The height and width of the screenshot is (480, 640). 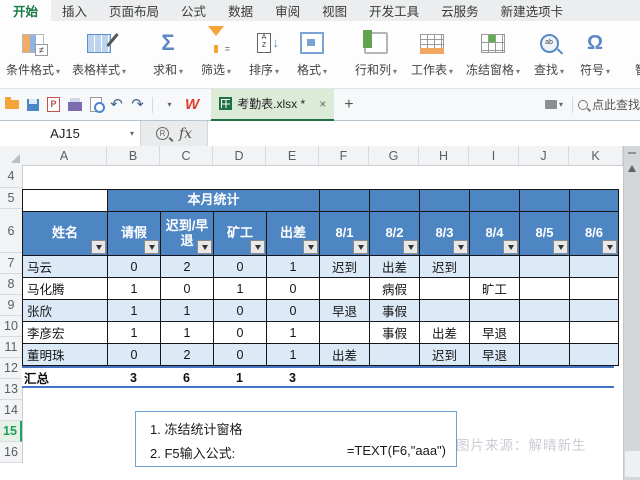 I want to click on cell-r9c7: 事假, so click(x=394, y=310).